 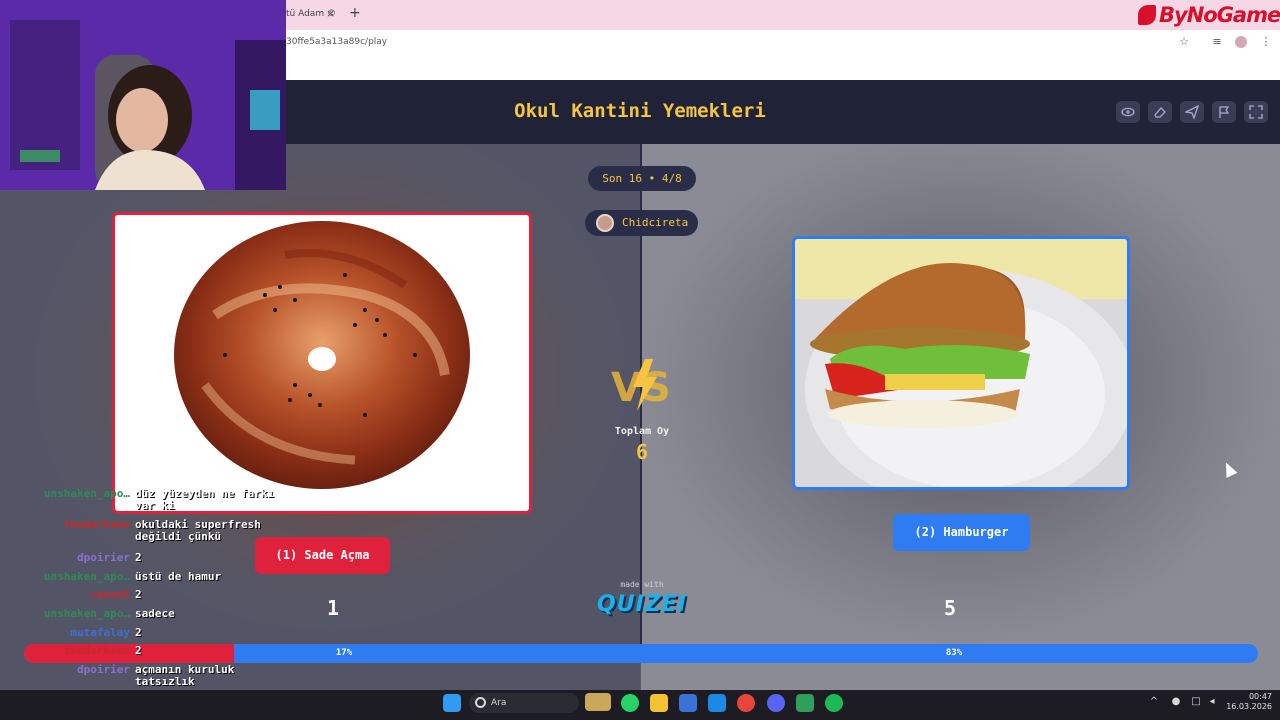 I want to click on tray-expand-icon: ^, so click(x=1154, y=702).